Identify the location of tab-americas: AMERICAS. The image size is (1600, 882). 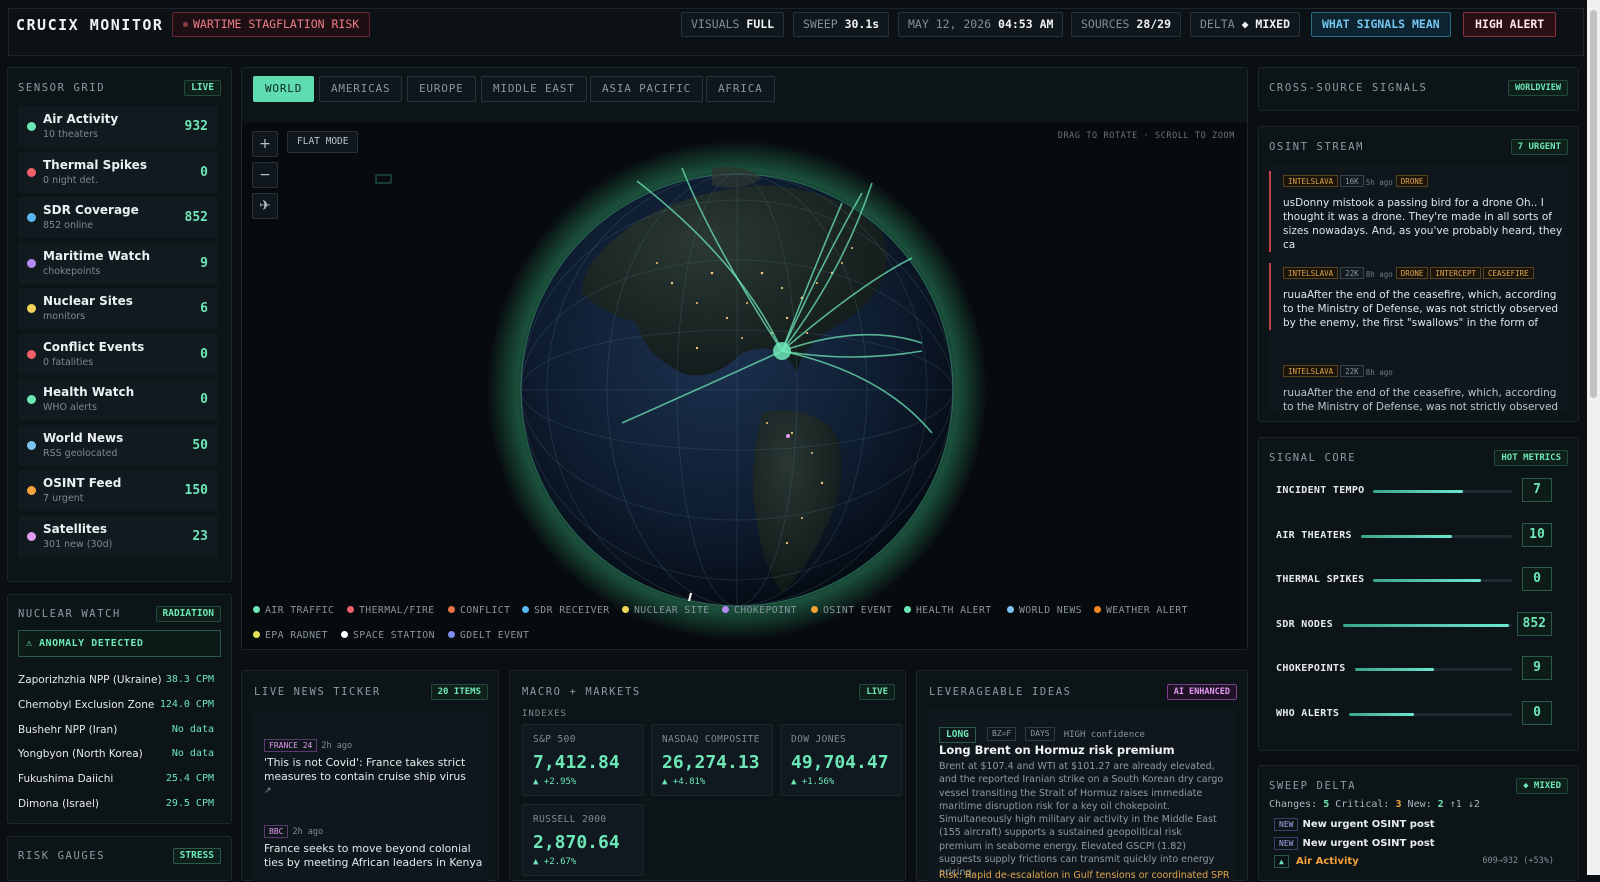
(361, 89).